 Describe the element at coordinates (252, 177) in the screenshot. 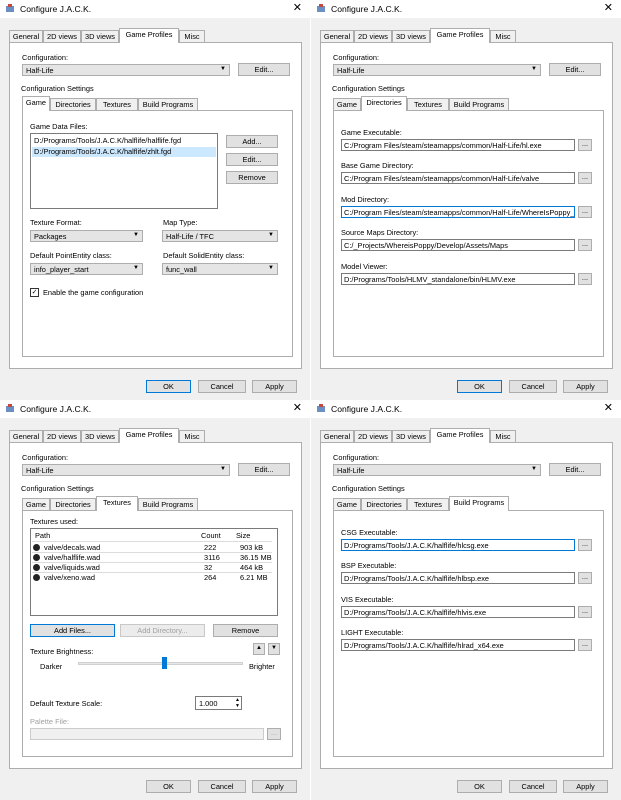

I see `remove-fgd-button: Remove` at that location.